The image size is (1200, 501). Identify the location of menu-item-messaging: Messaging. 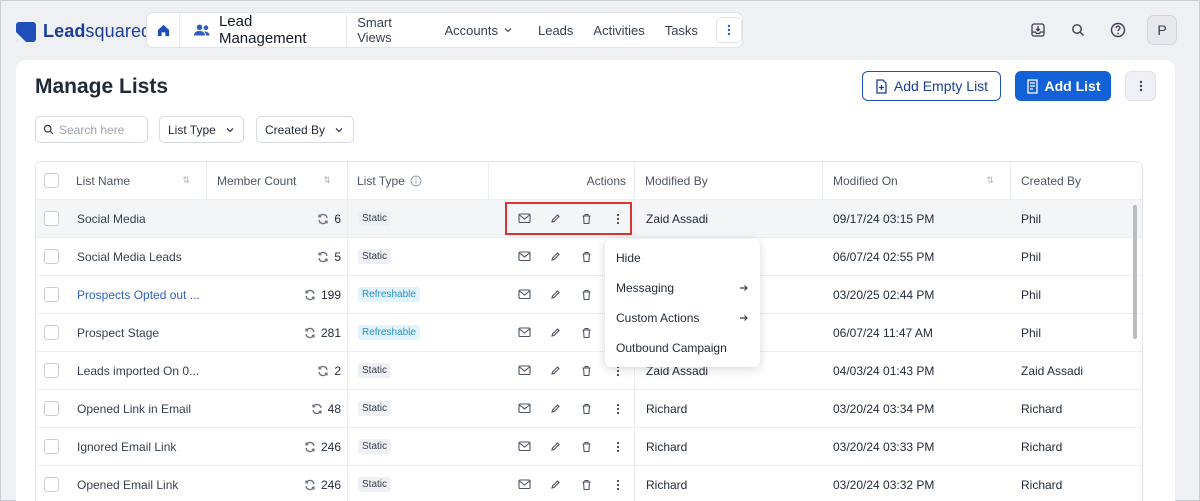
(682, 288).